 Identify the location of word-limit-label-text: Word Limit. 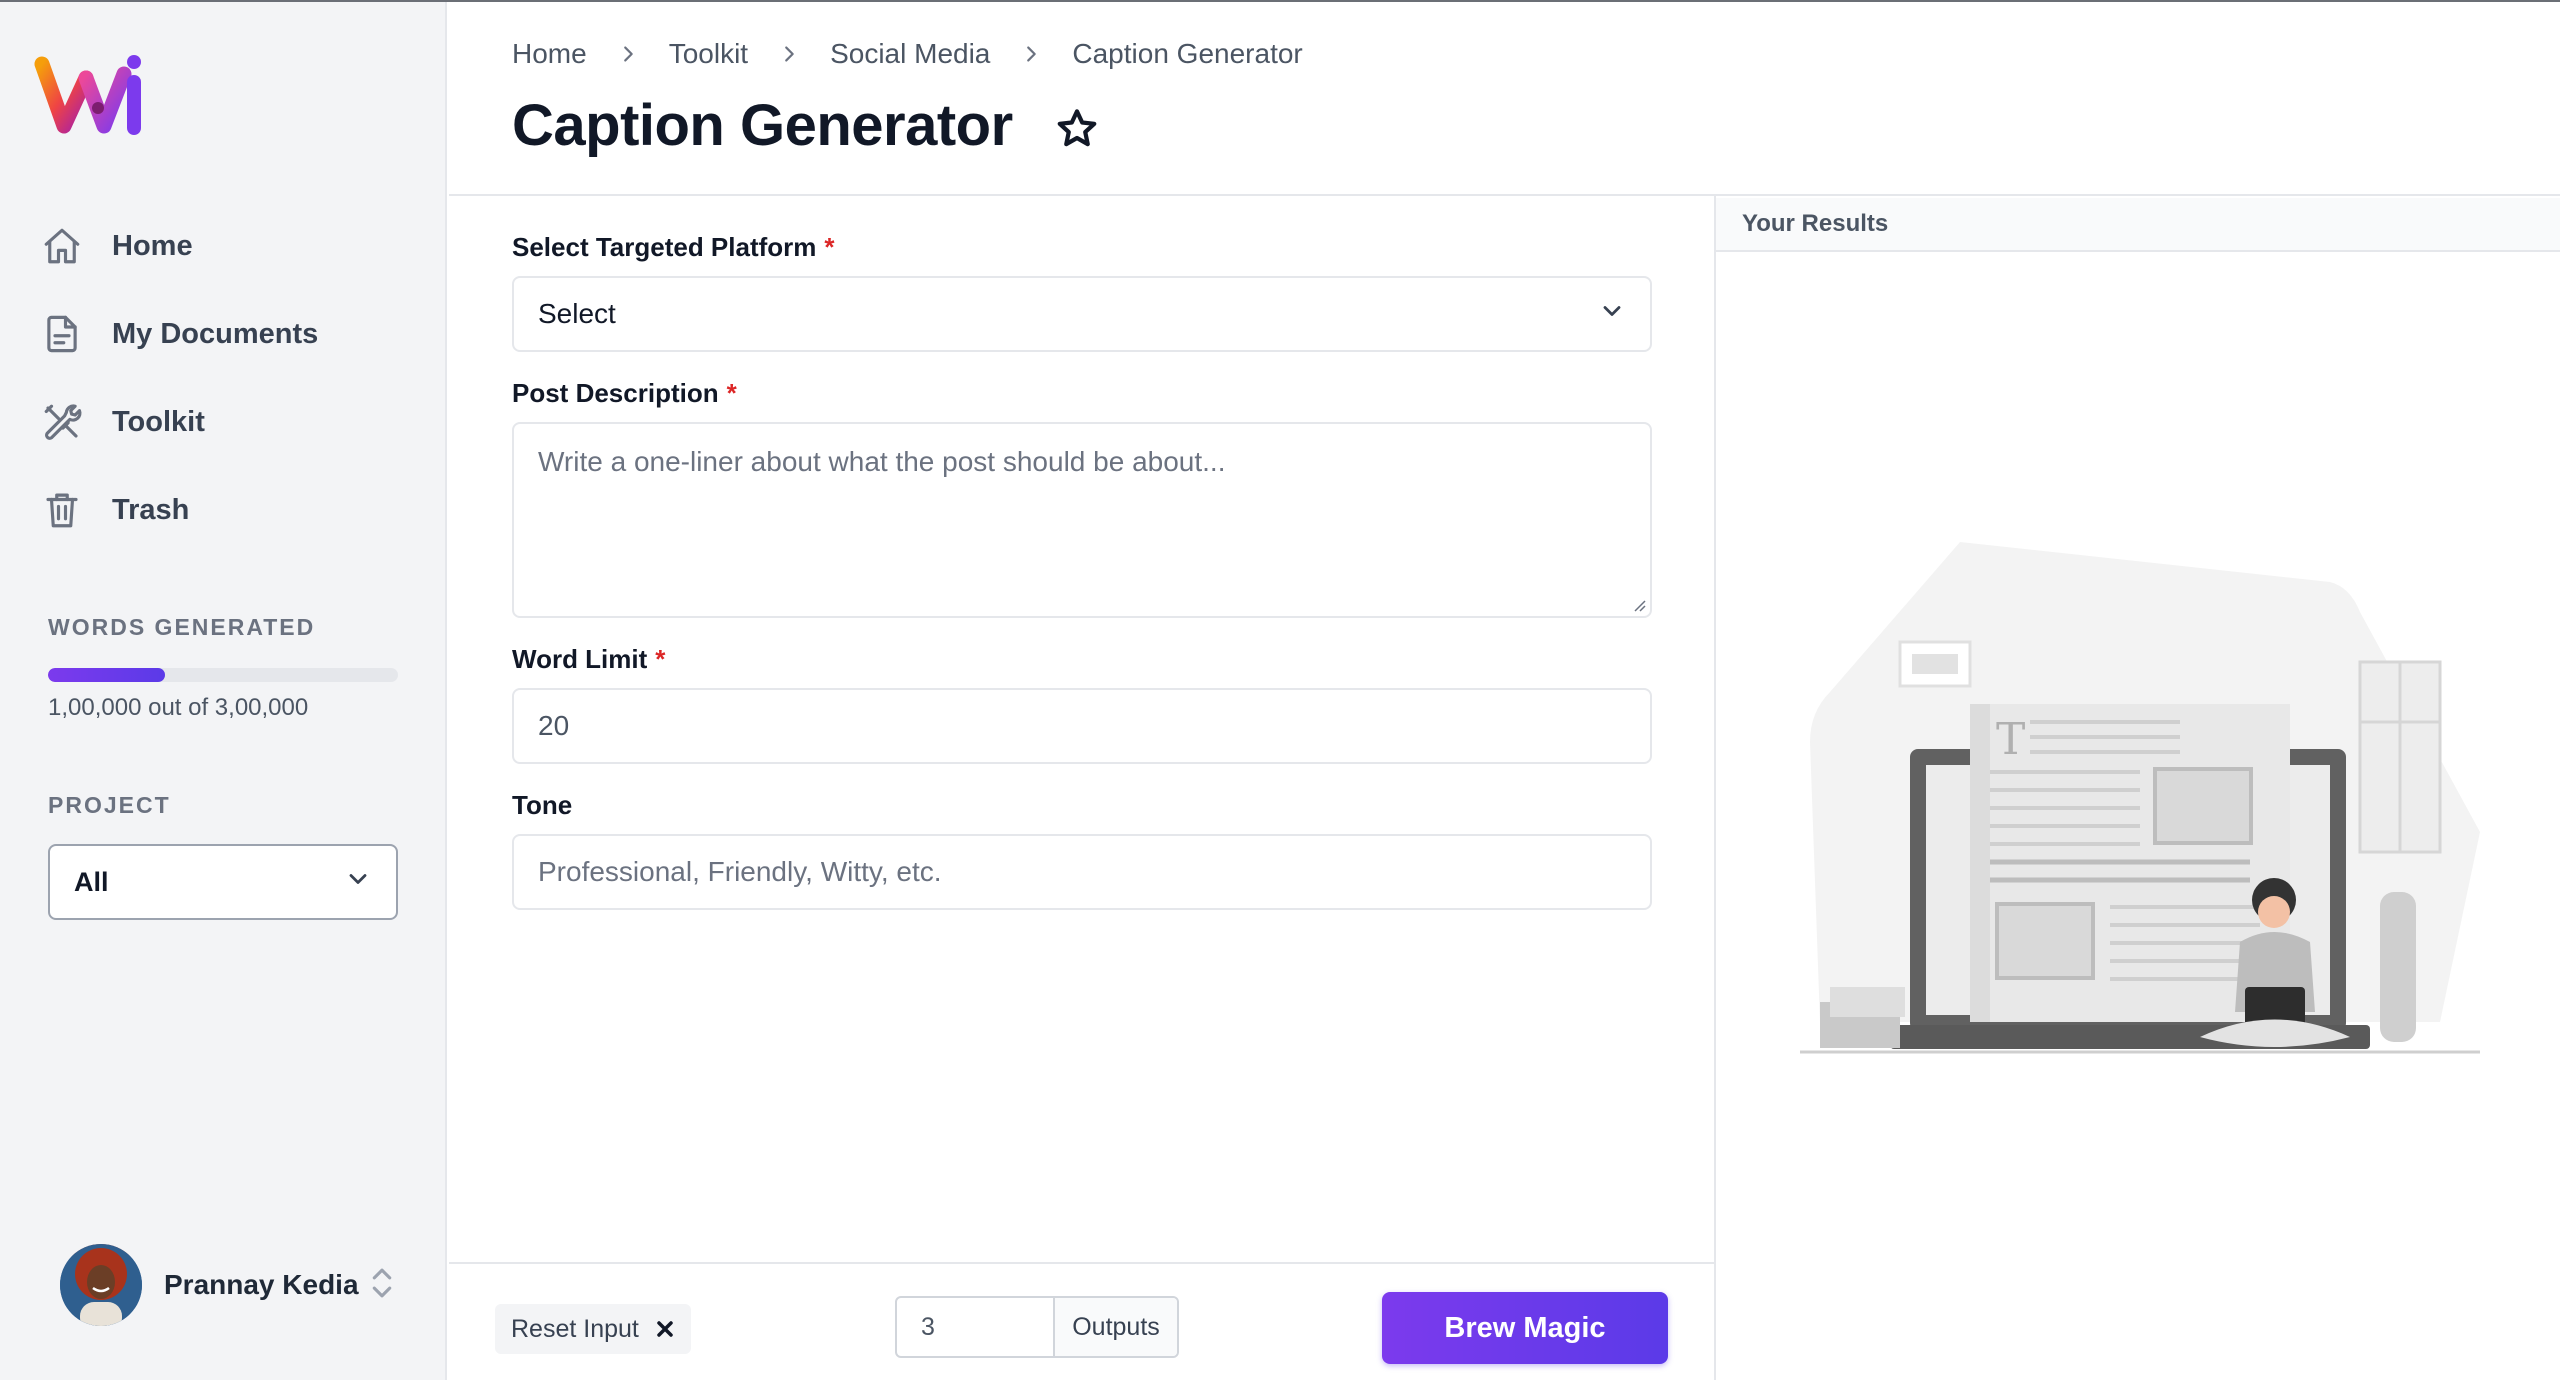
(580, 659).